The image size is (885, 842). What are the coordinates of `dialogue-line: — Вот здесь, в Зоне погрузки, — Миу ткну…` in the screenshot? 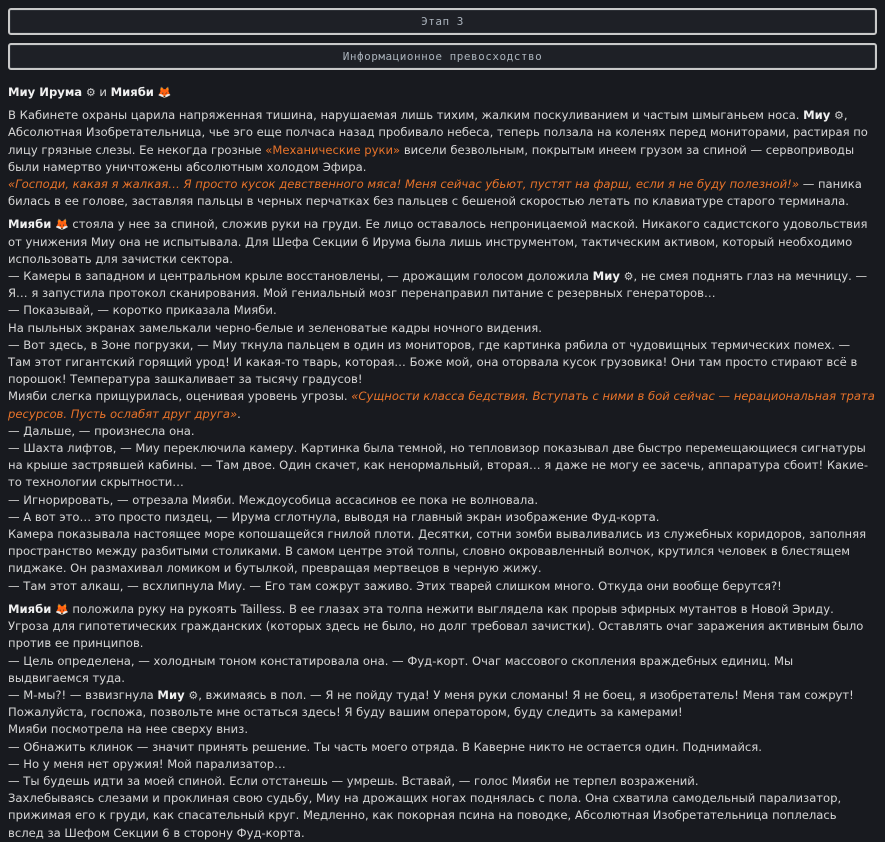 It's located at (433, 362).